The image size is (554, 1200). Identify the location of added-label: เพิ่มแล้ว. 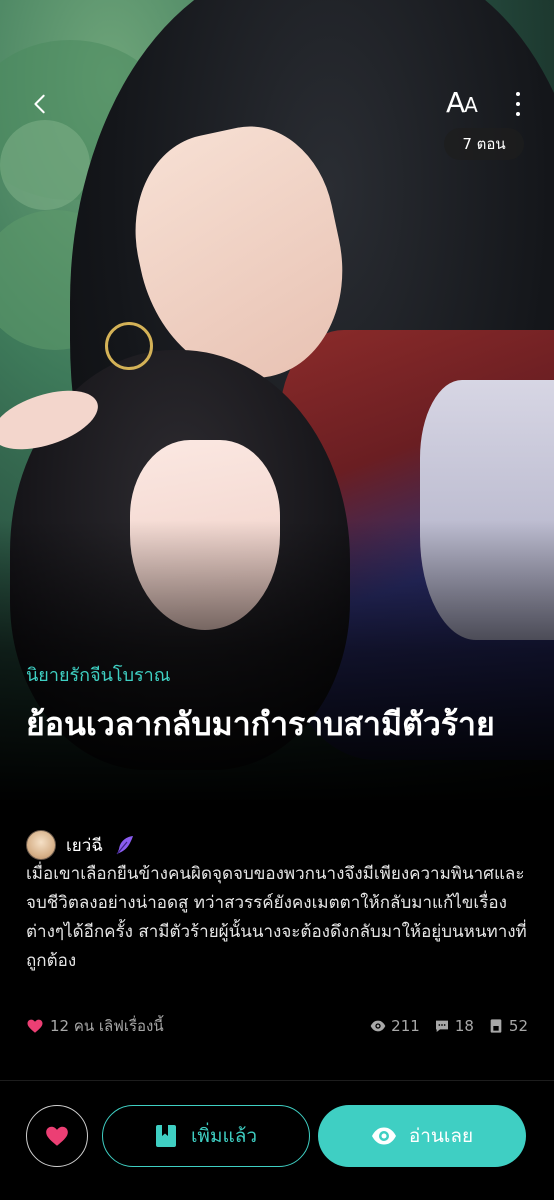
(224, 1136).